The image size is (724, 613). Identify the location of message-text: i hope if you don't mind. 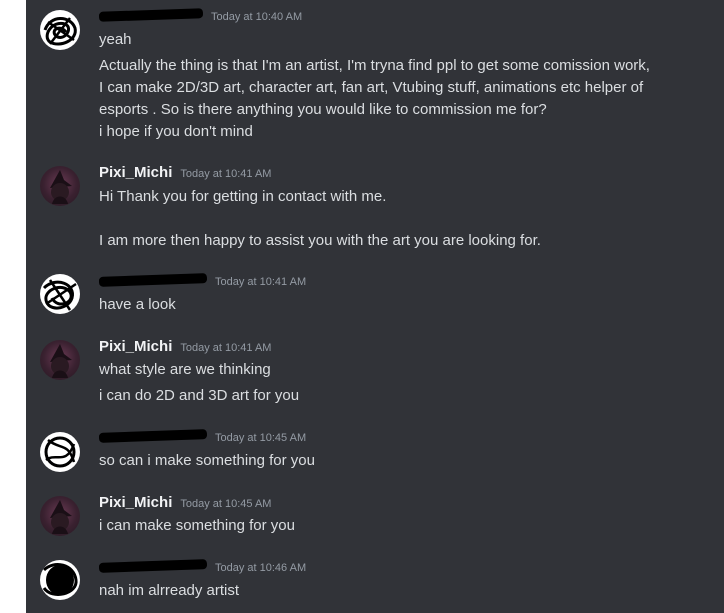
(176, 131).